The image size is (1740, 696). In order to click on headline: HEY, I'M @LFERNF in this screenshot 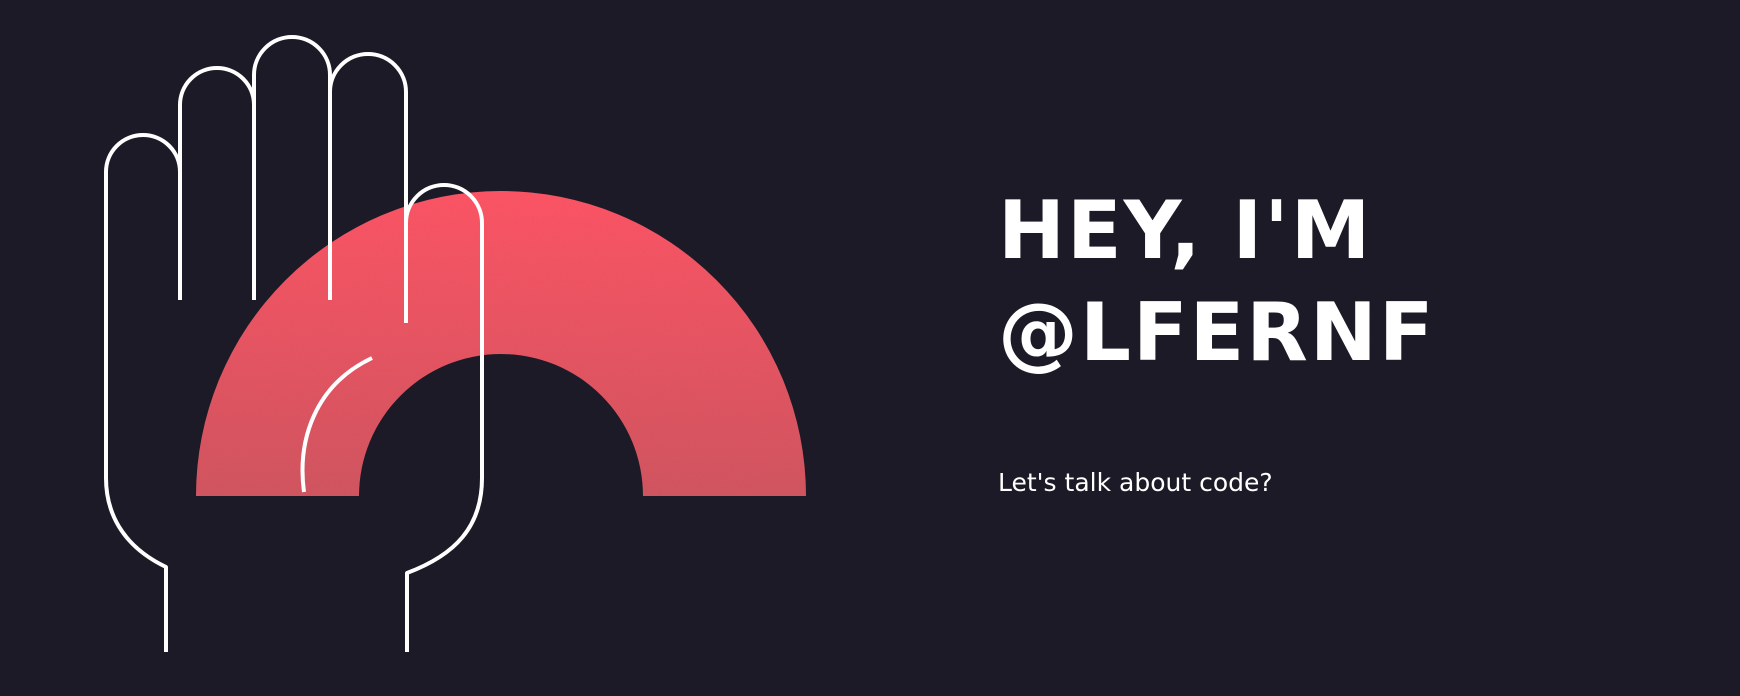, I will do `click(1216, 282)`.